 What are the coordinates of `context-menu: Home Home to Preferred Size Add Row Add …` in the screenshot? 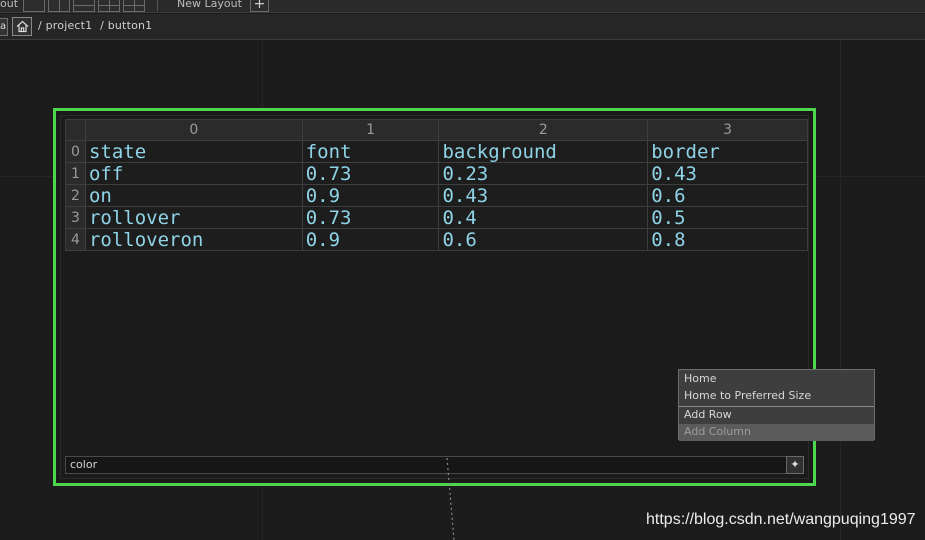 It's located at (776, 405).